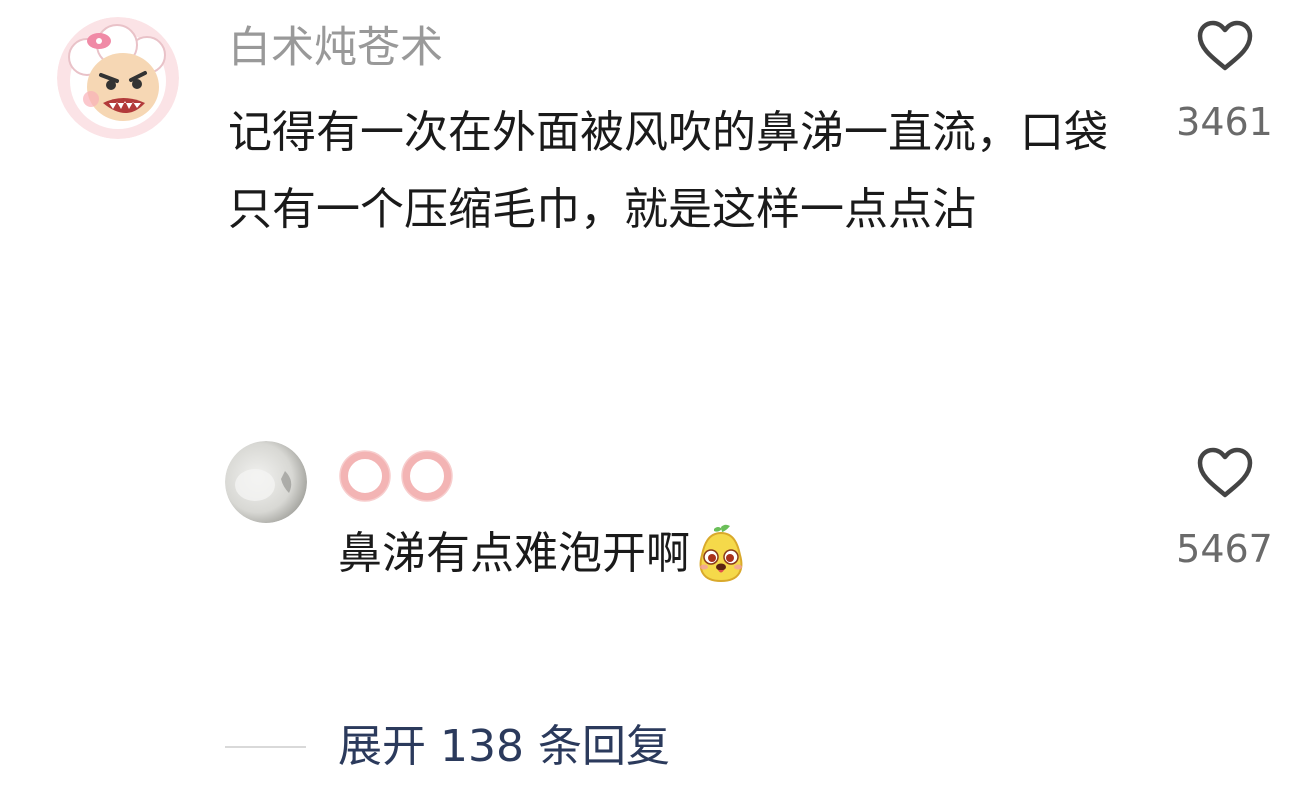  I want to click on reply-like-button: 5467, so click(1224, 509).